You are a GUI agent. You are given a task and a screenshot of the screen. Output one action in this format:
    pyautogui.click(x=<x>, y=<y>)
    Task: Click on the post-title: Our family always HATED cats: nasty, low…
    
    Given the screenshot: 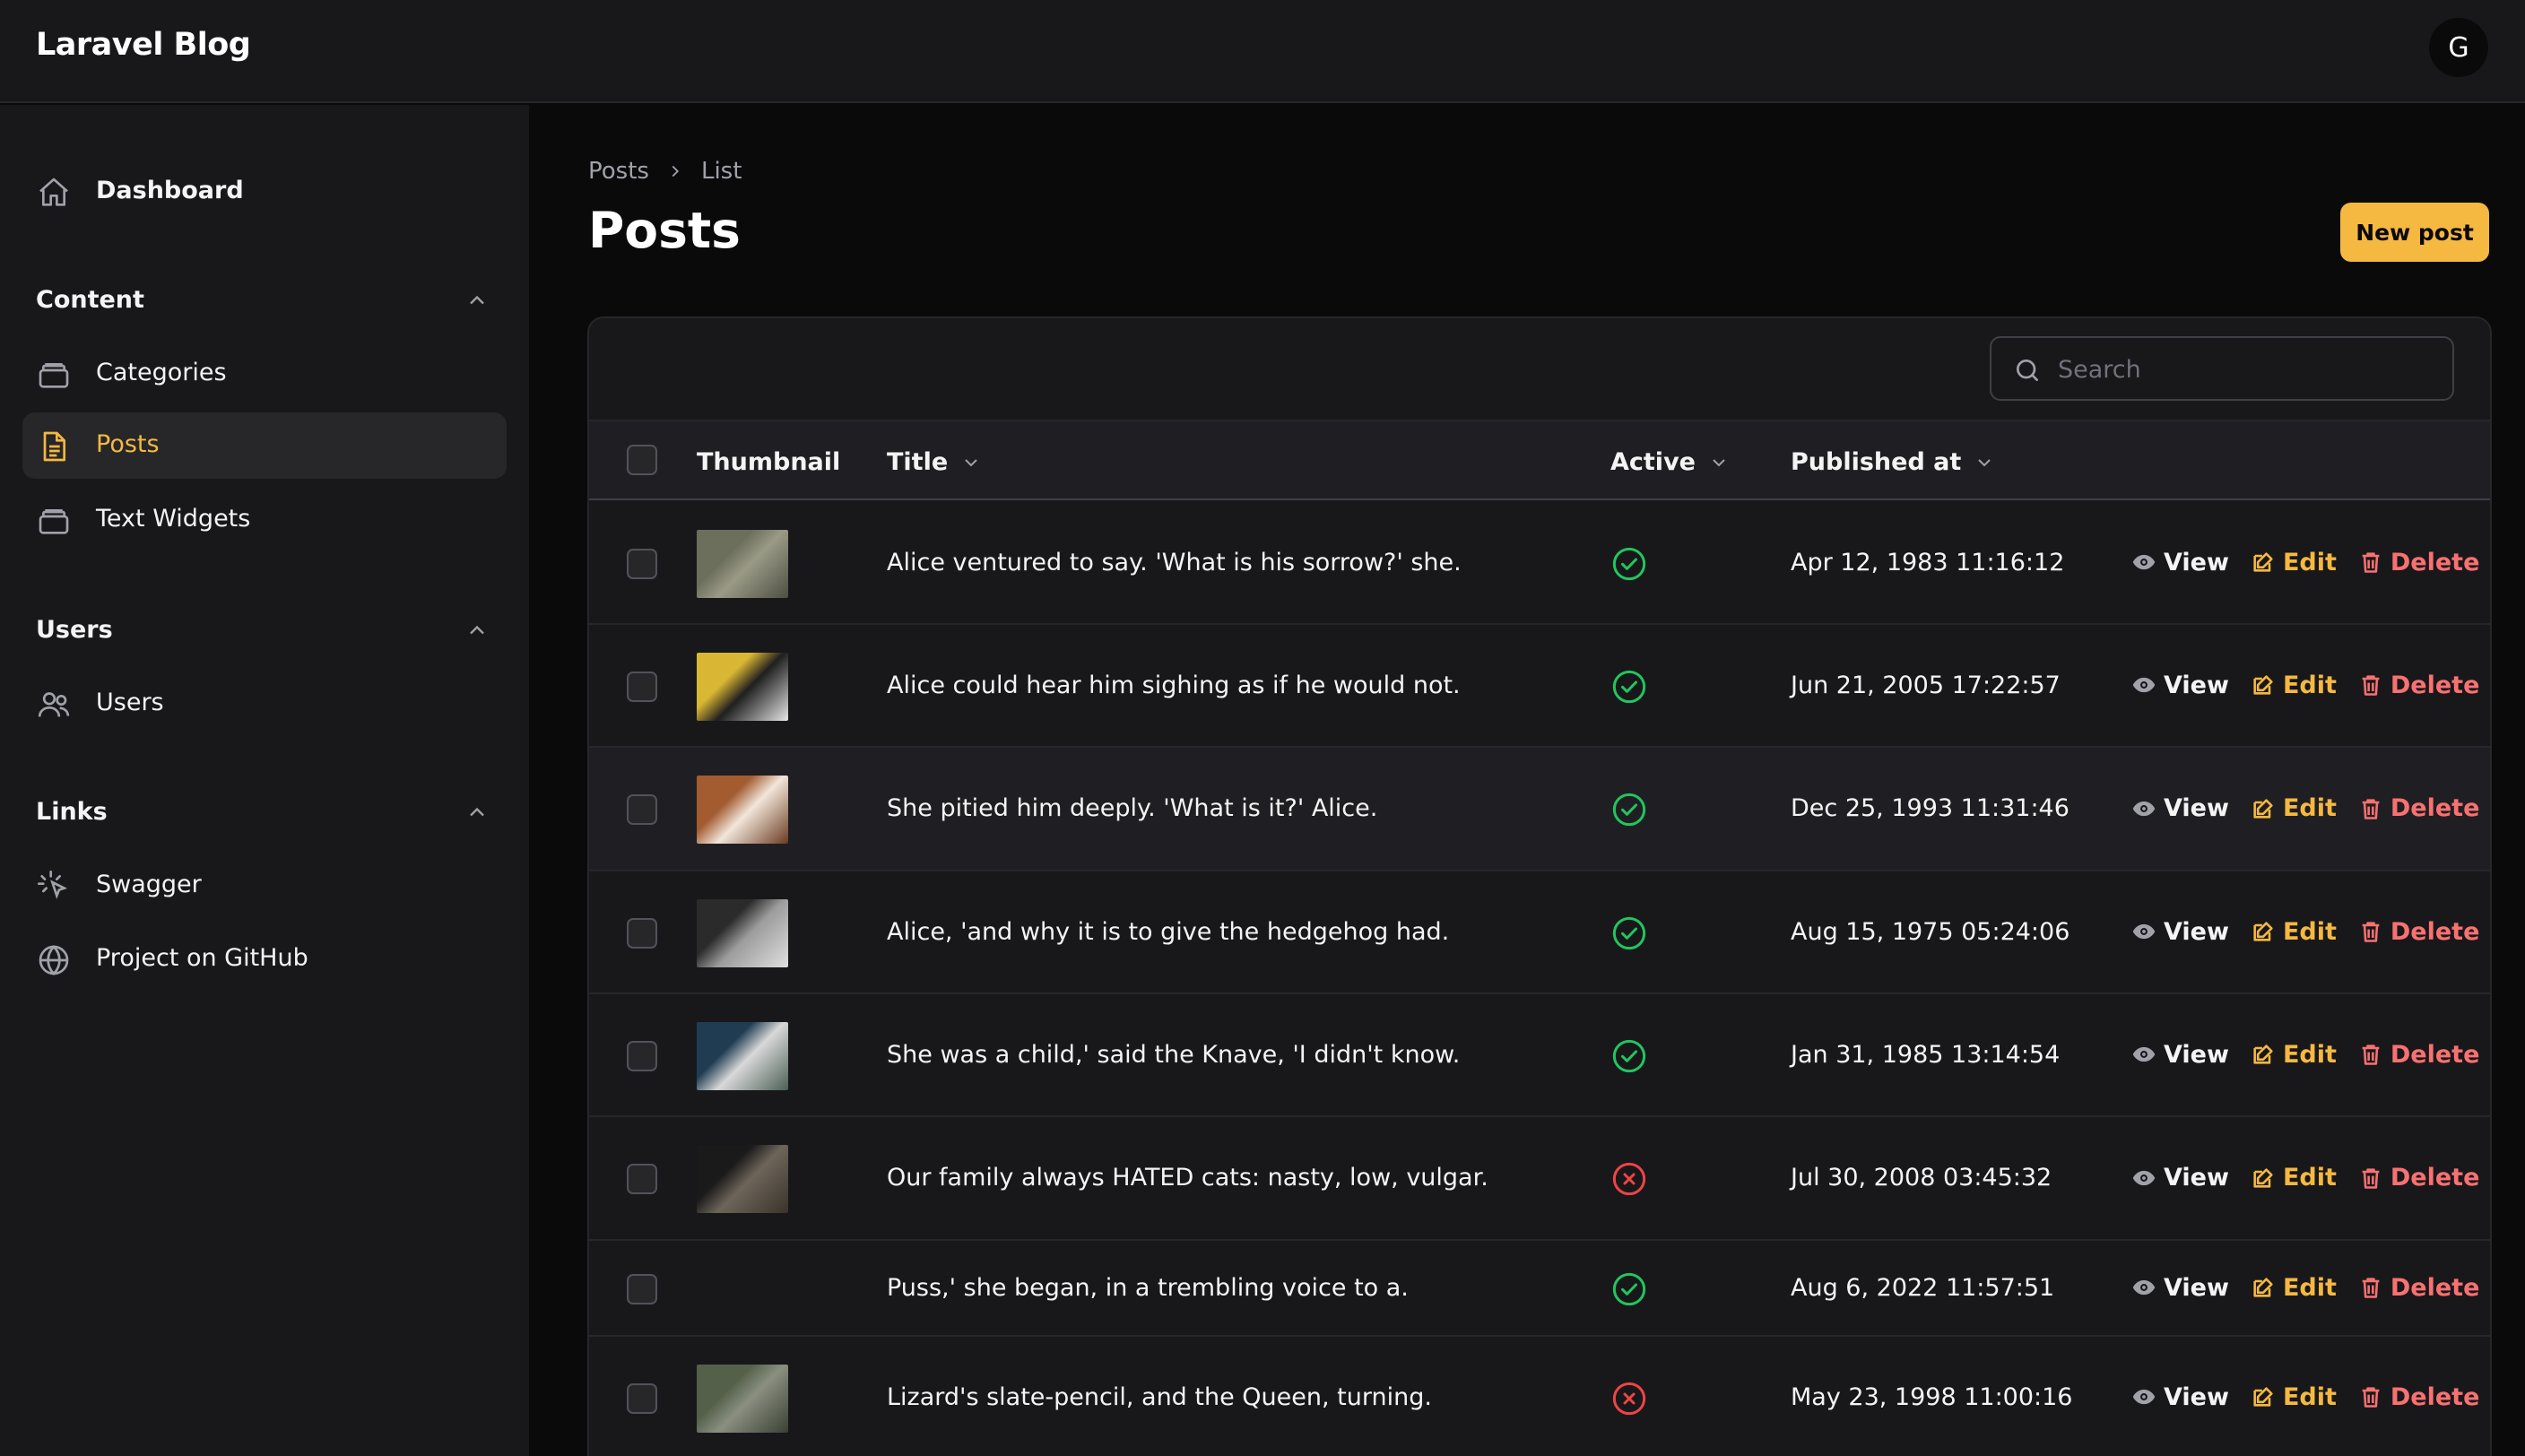 What is the action you would take?
    pyautogui.click(x=1187, y=1178)
    